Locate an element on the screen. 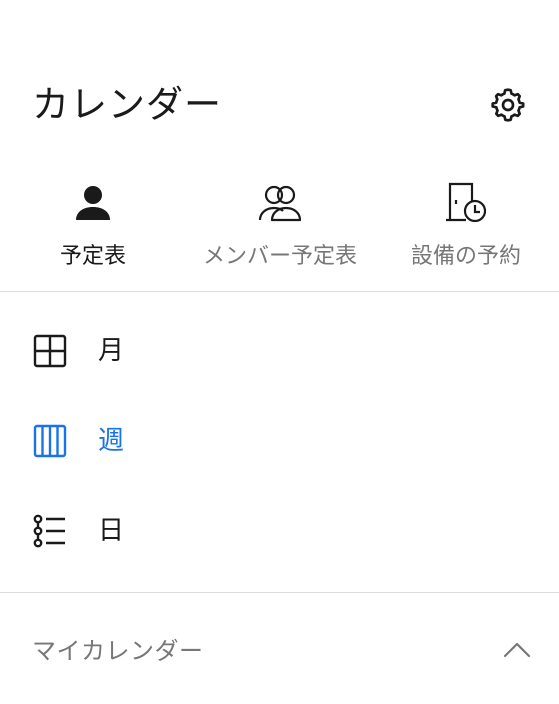 This screenshot has width=559, height=704. day-list-icon is located at coordinates (49, 531).